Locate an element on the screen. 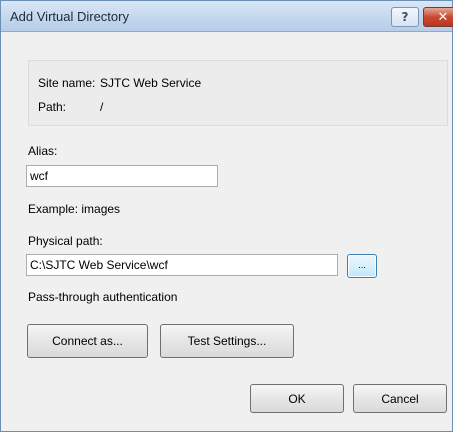 The image size is (453, 432). alias-example-text: Example: images is located at coordinates (74, 209).